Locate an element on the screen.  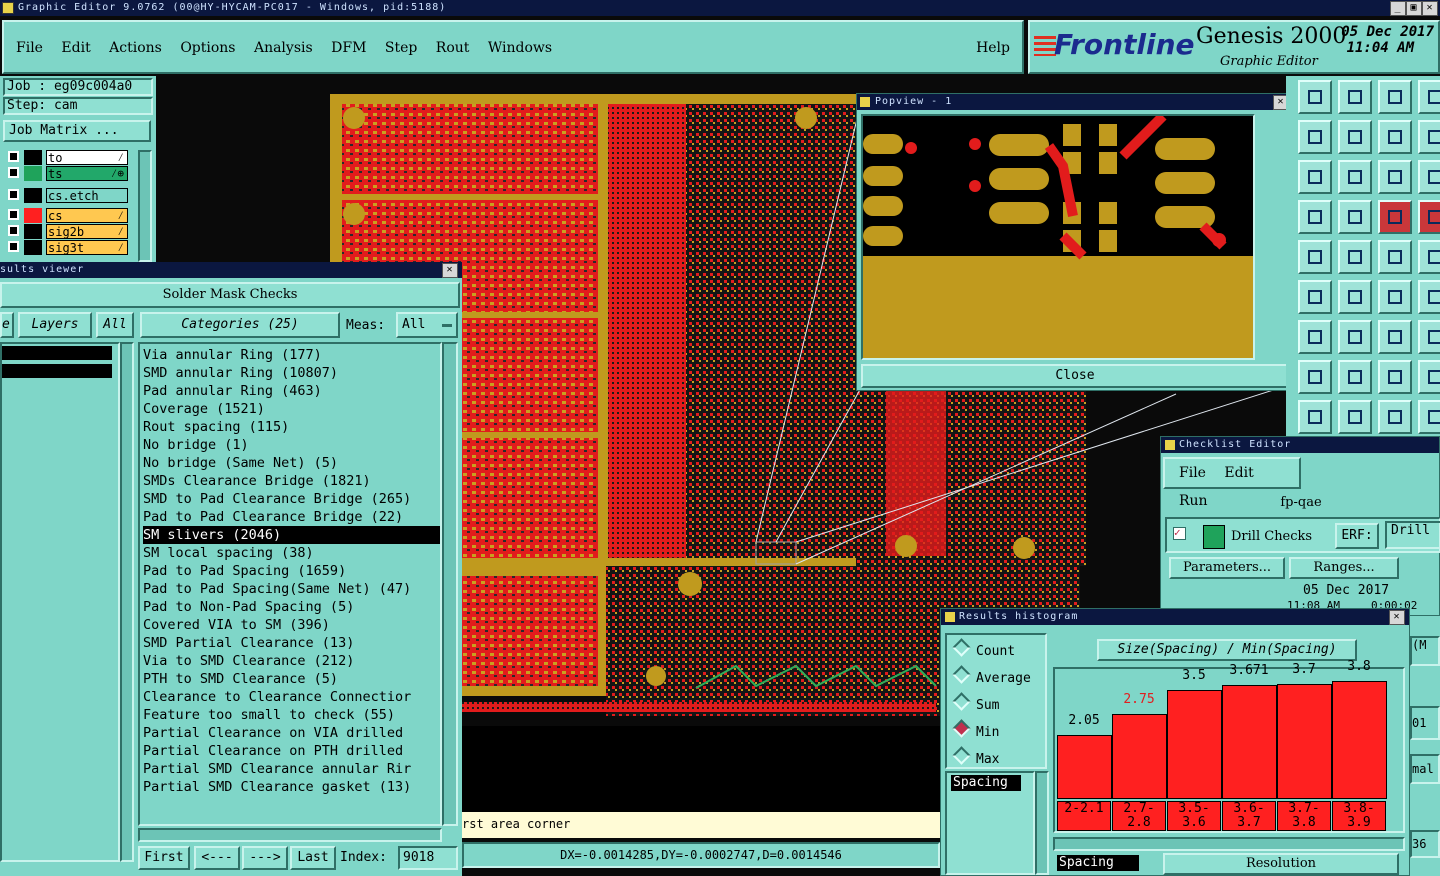
layer-results-list is located at coordinates (60, 602).